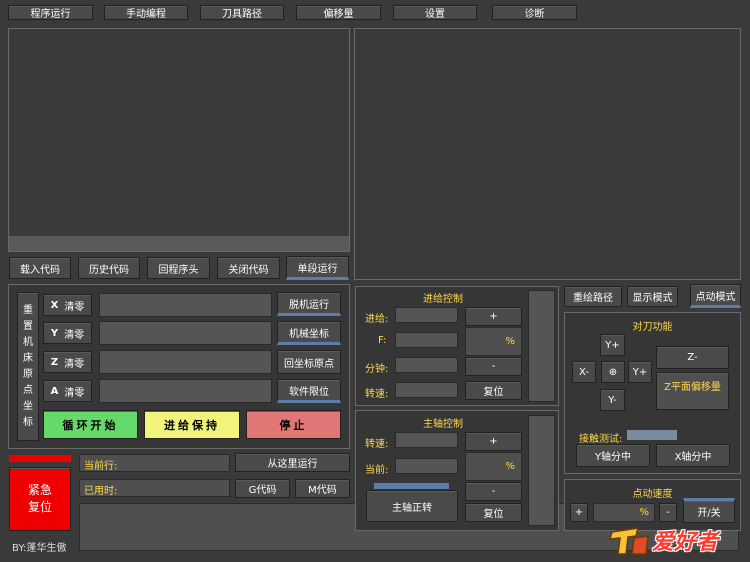 This screenshot has height=562, width=750. I want to click on current-line-field: 当前行:, so click(154, 463).